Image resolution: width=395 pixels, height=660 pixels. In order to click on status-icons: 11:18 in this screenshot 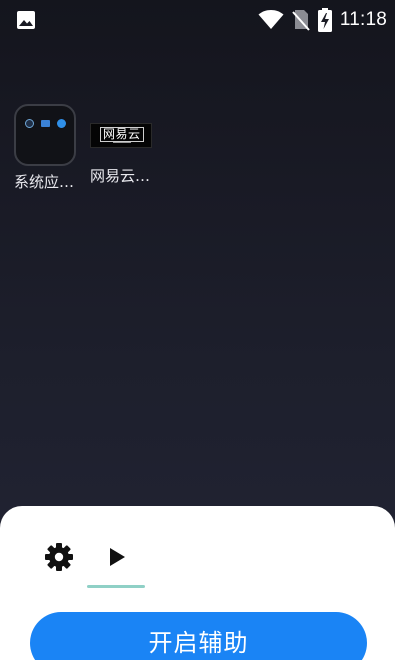, I will do `click(322, 20)`.